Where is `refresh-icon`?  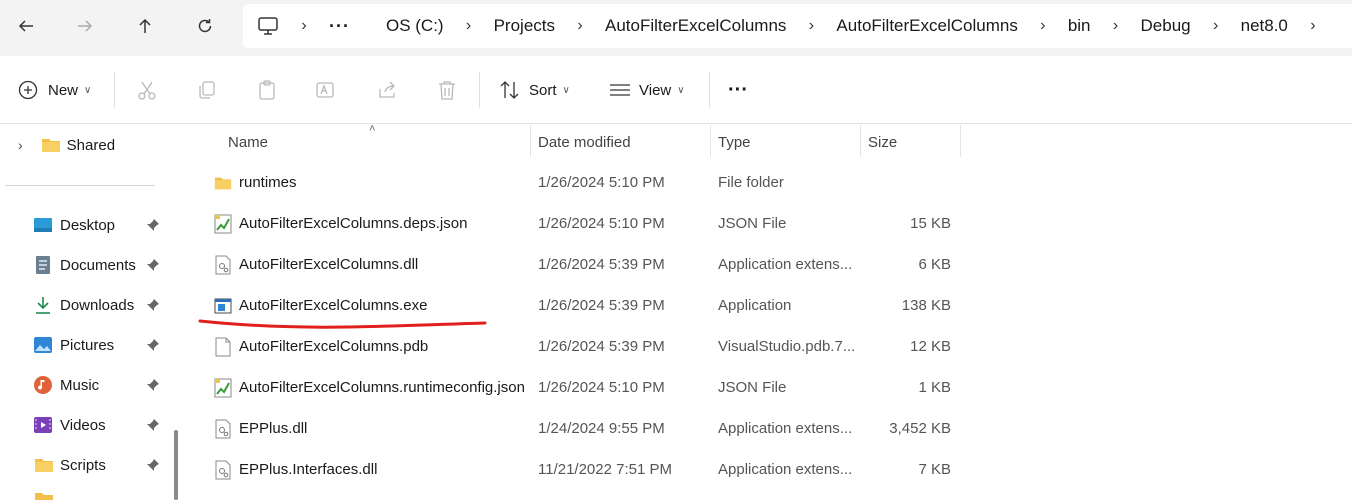
refresh-icon is located at coordinates (205, 26).